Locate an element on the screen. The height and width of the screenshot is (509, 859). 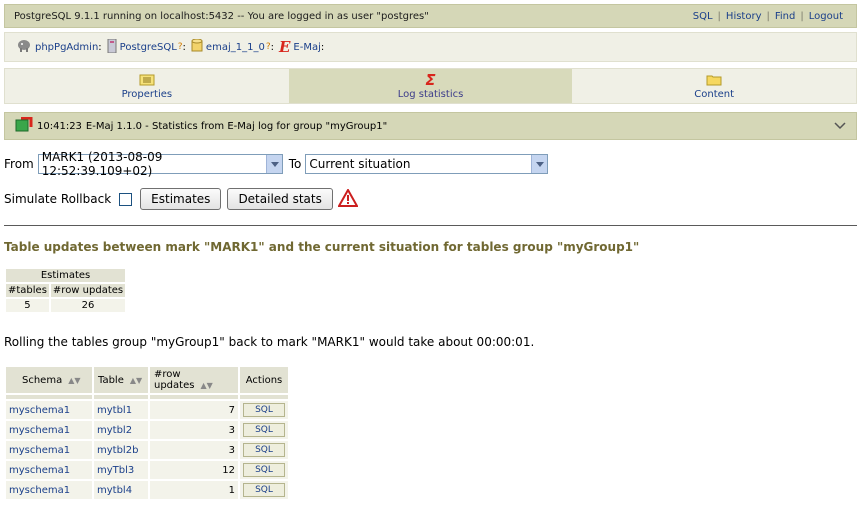
simulate-label: Simulate Rollback is located at coordinates (58, 199).